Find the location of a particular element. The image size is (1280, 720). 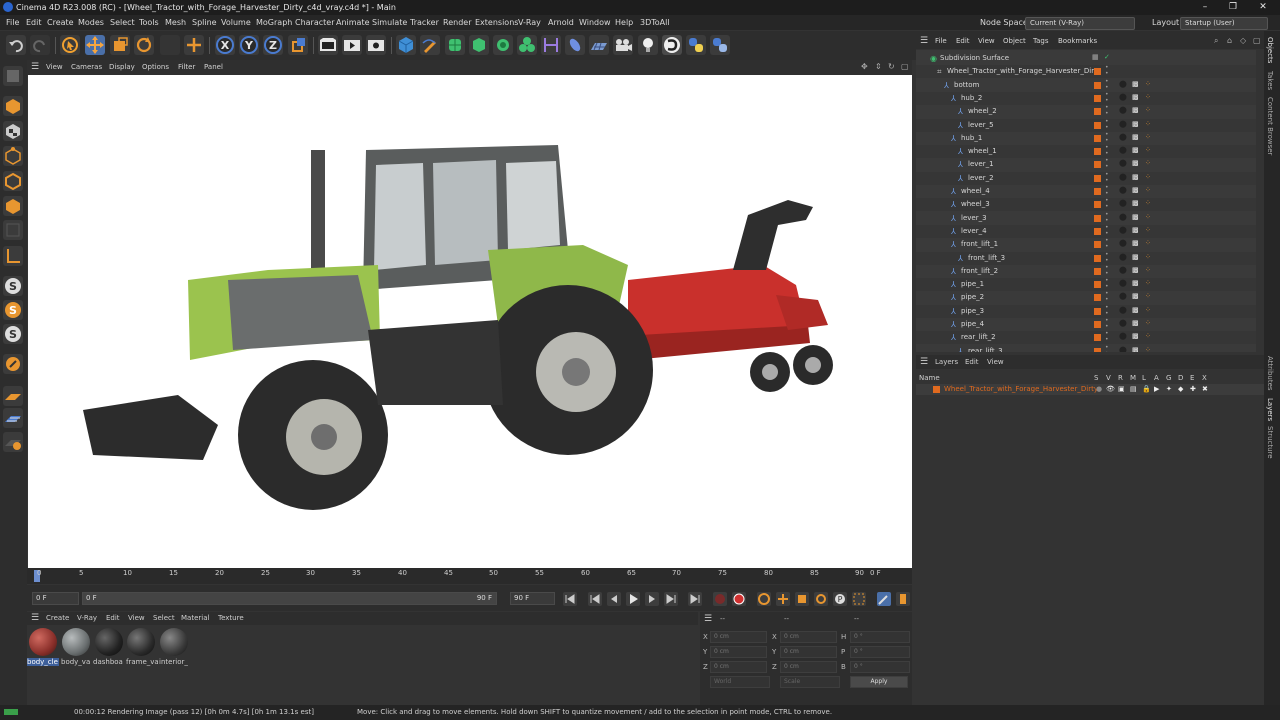

object-row: ⅄ hub_1 • • ⬤ ▩ ⁘ is located at coordinates (1086, 138).